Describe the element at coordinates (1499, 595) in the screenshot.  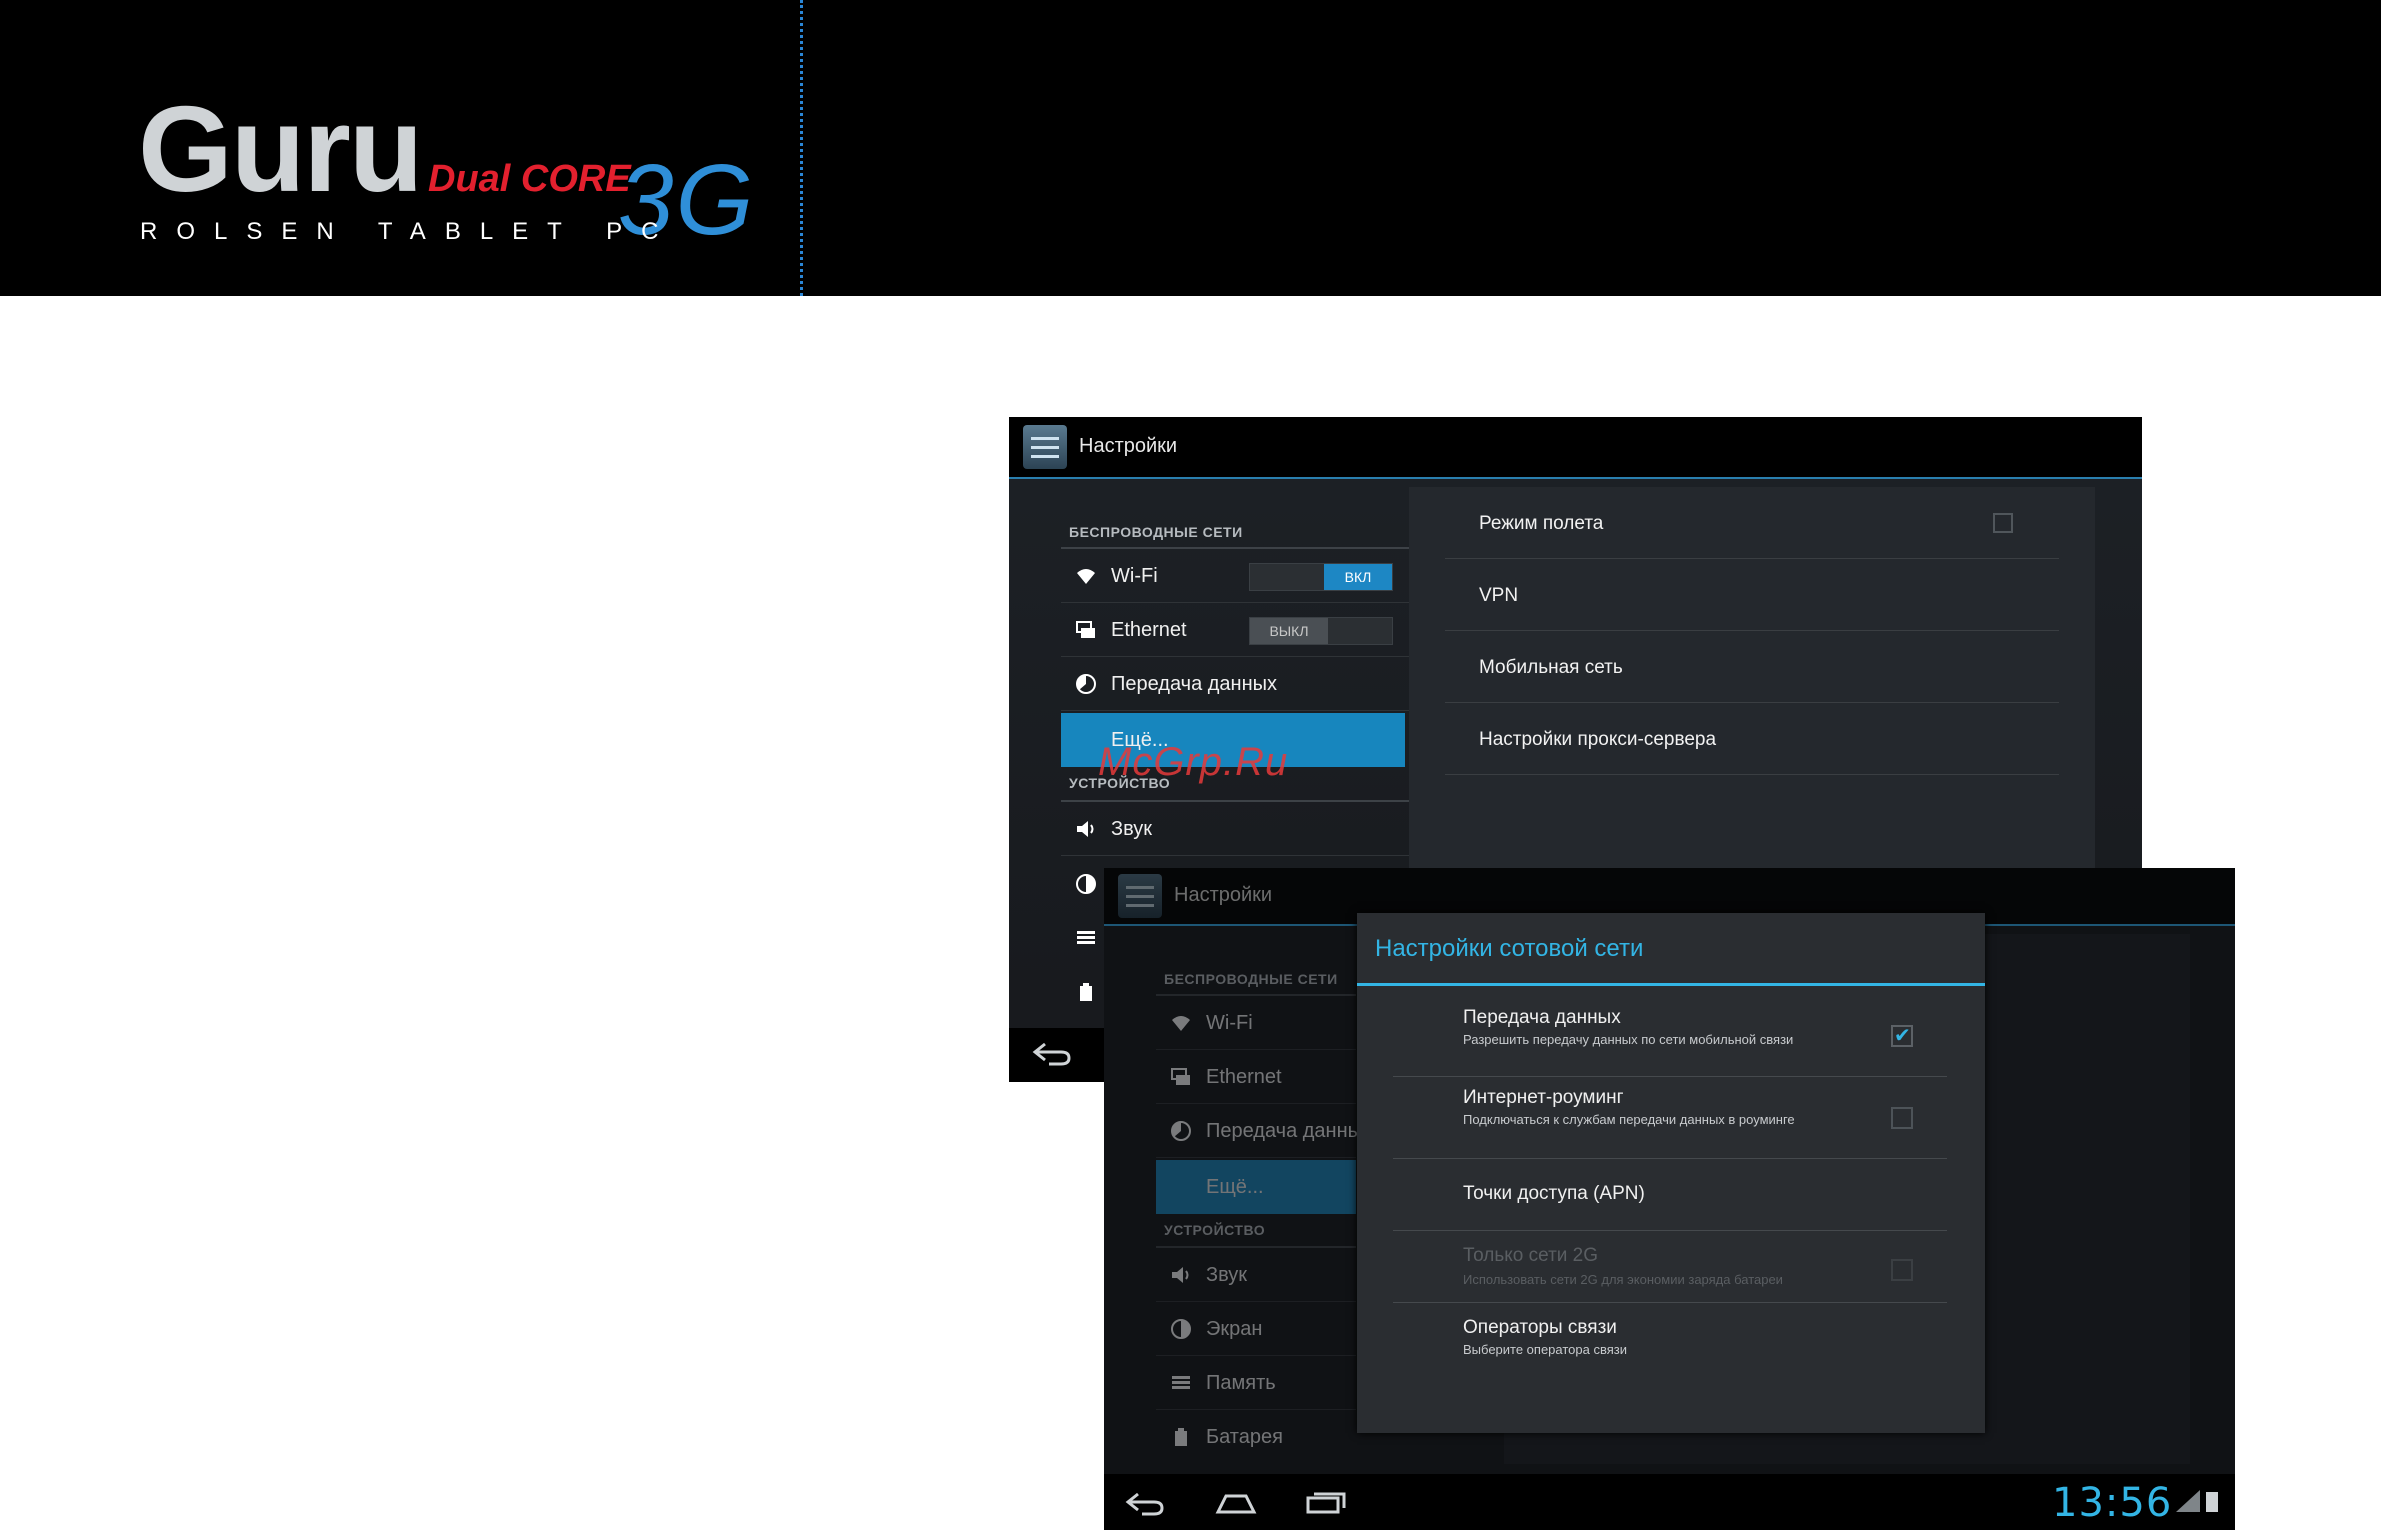
I see `more-item-label: VPN` at that location.